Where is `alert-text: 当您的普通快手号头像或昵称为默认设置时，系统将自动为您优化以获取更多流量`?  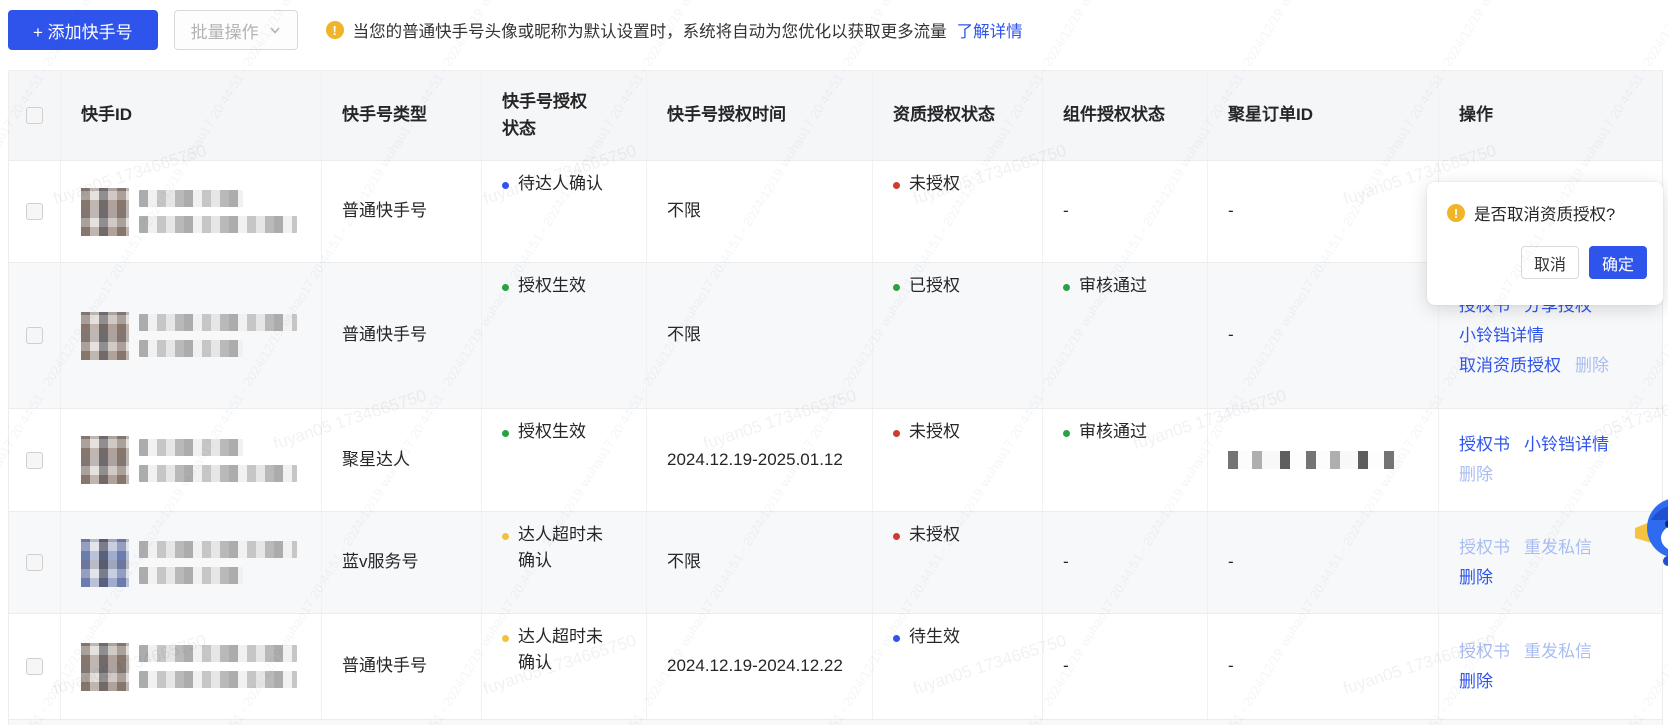
alert-text: 当您的普通快手号头像或昵称为默认设置时，系统将自动为您优化以获取更多流量 is located at coordinates (649, 32).